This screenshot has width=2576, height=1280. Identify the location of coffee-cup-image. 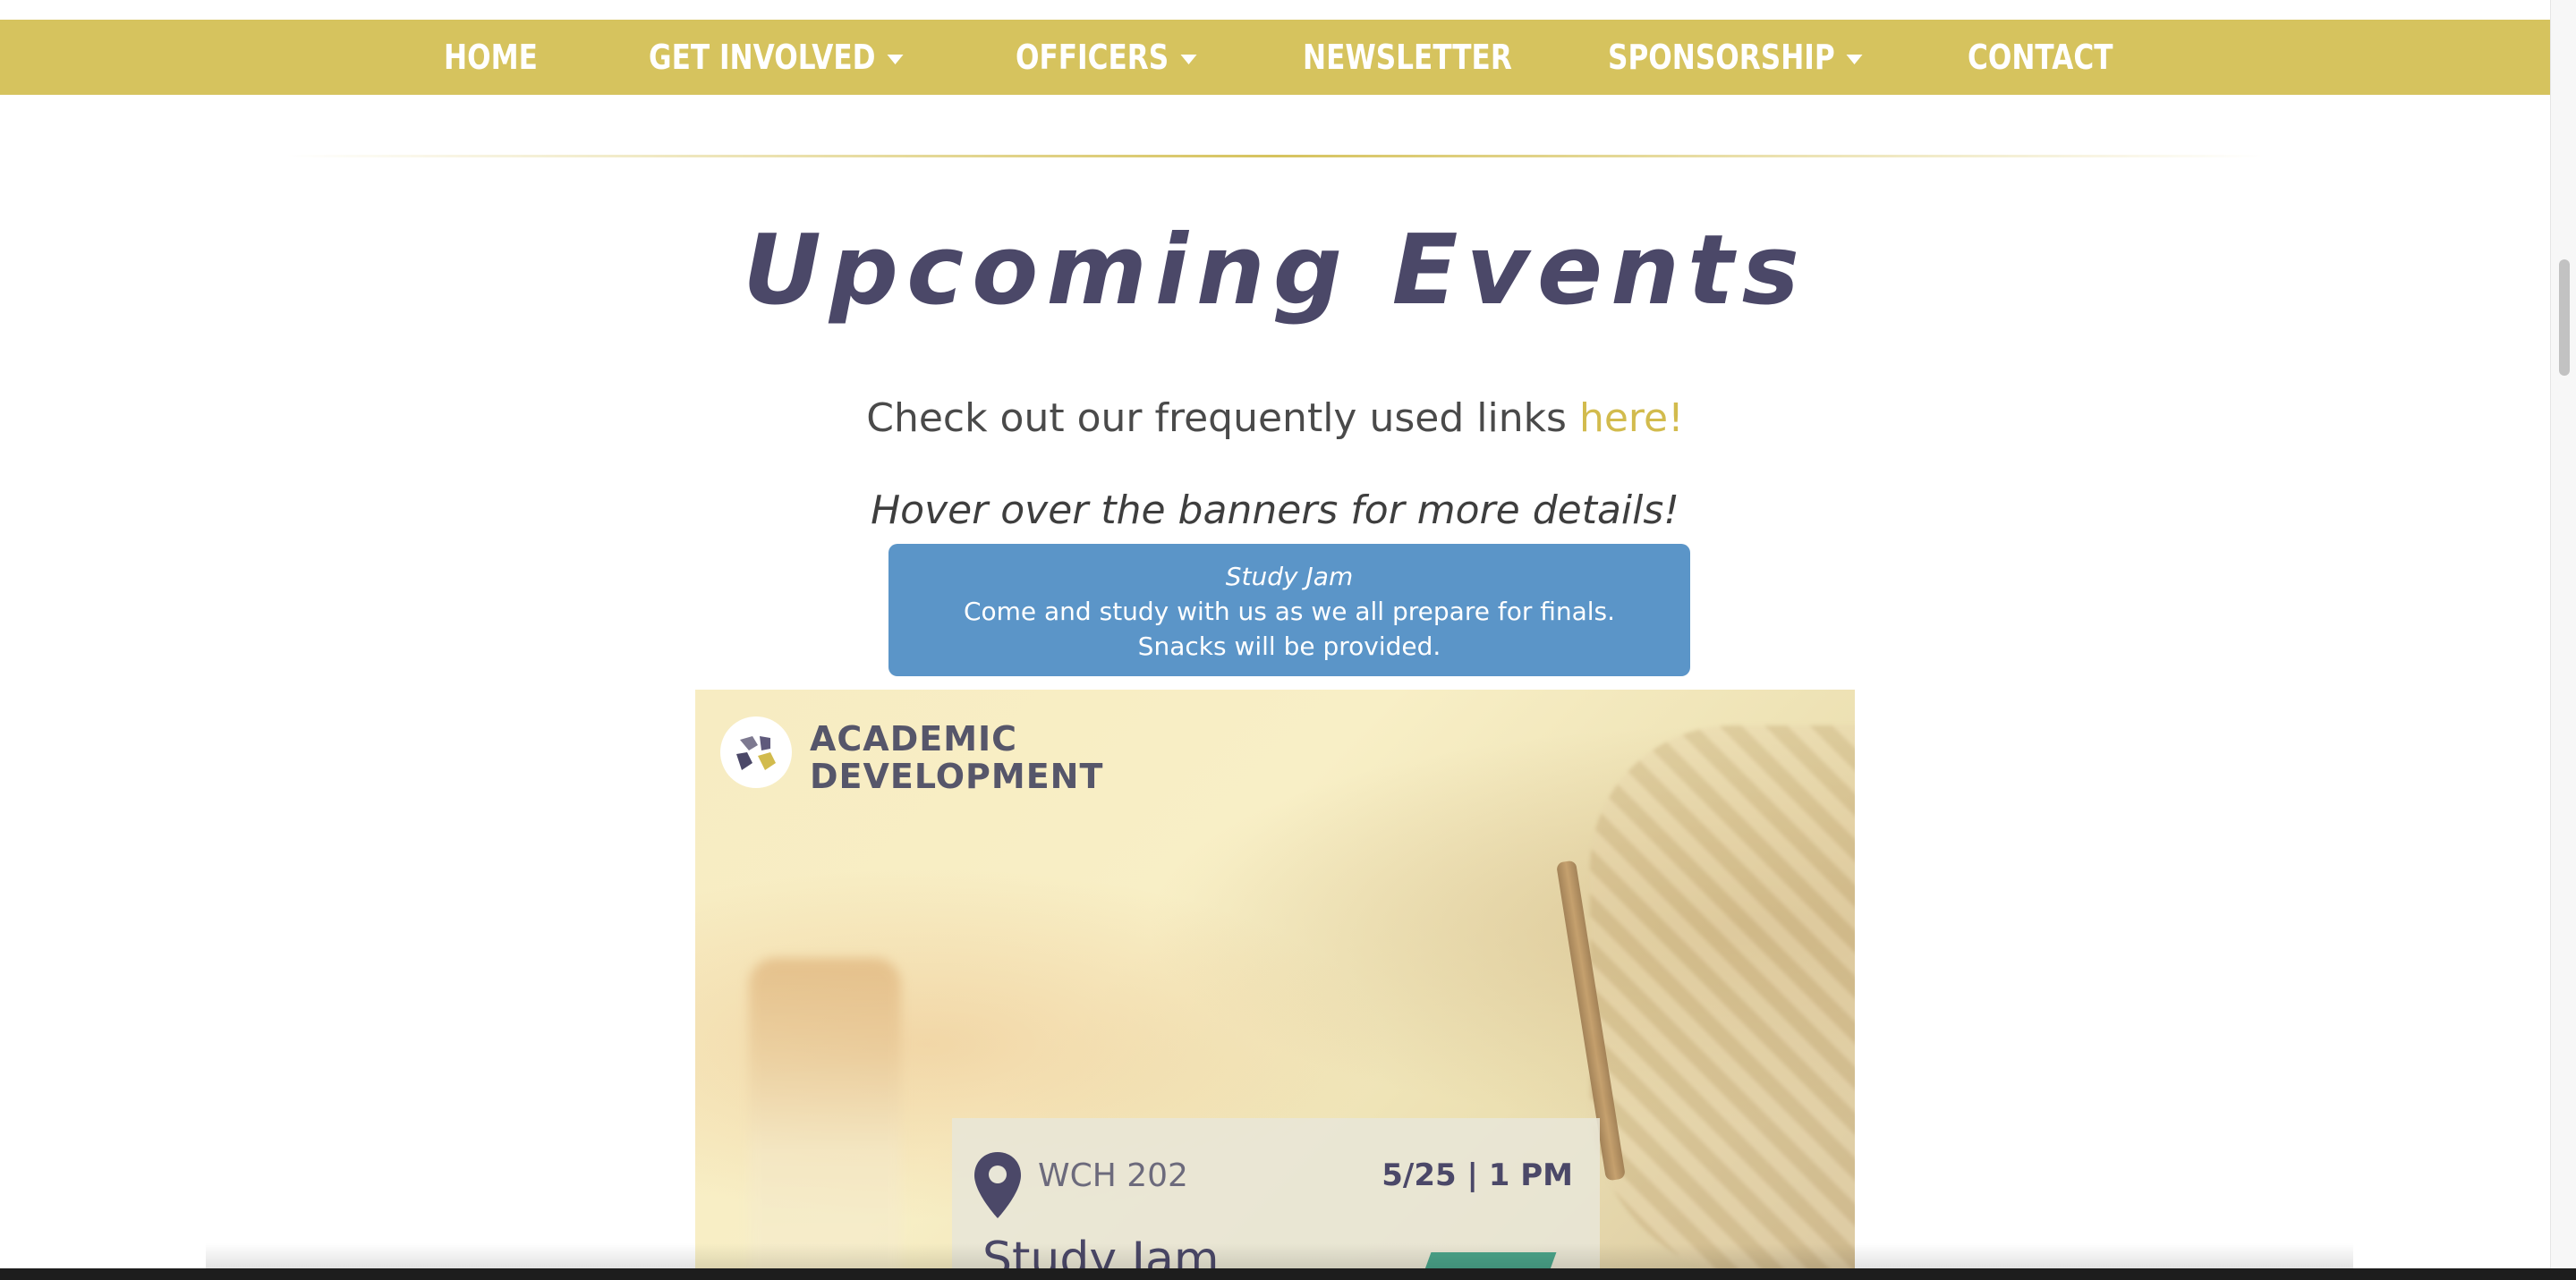
(825, 1119).